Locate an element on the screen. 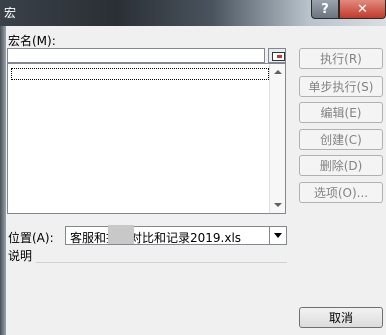 This screenshot has width=386, height=335. close-button: ✕ is located at coordinates (362, 9).